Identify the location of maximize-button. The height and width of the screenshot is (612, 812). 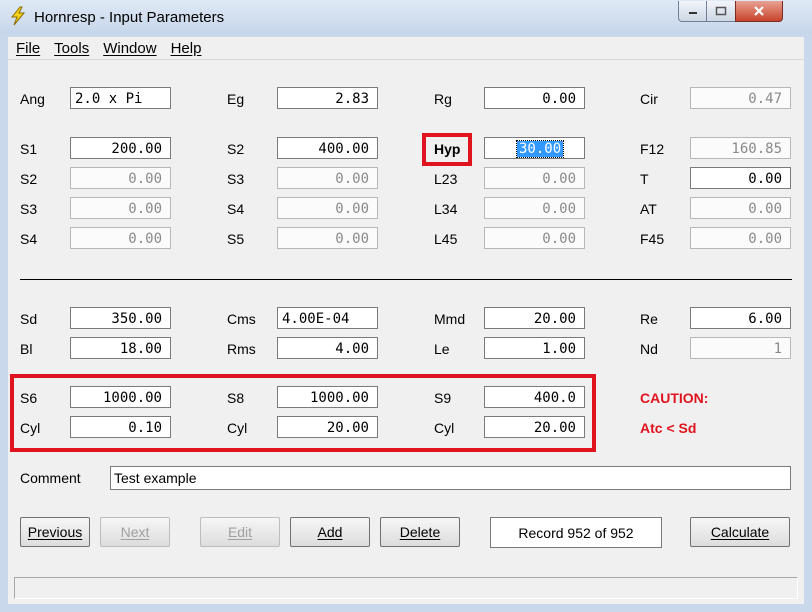
(721, 11).